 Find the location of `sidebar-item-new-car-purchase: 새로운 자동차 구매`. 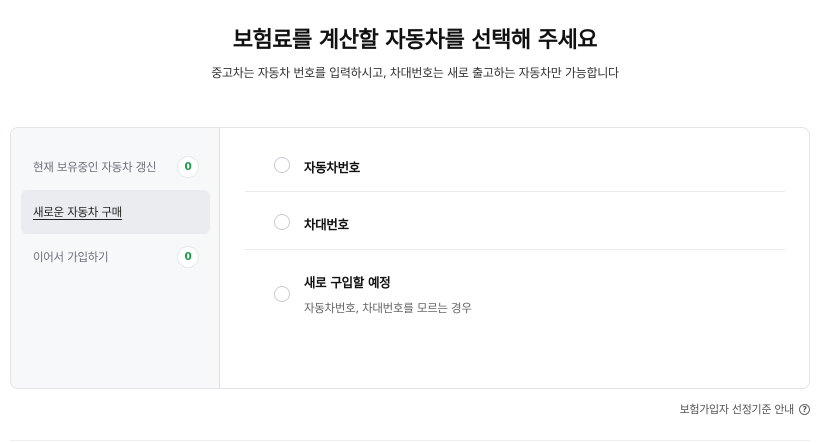

sidebar-item-new-car-purchase: 새로운 자동차 구매 is located at coordinates (115, 212).